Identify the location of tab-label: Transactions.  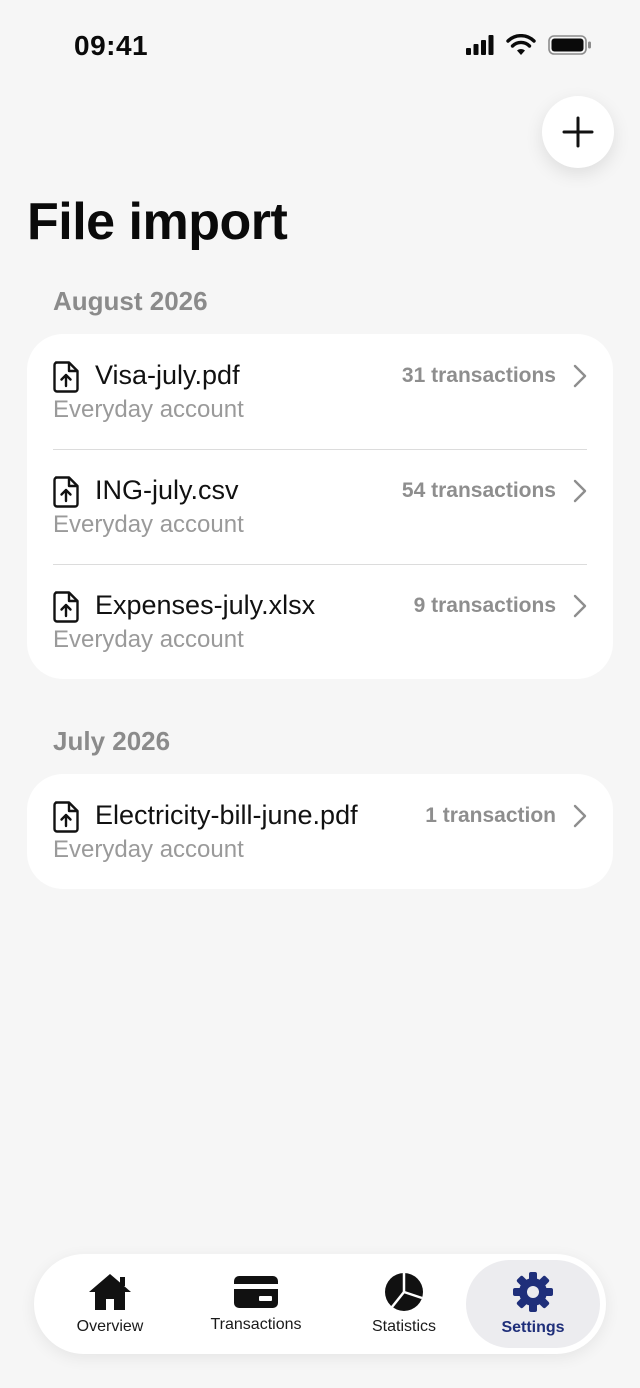
(256, 1324).